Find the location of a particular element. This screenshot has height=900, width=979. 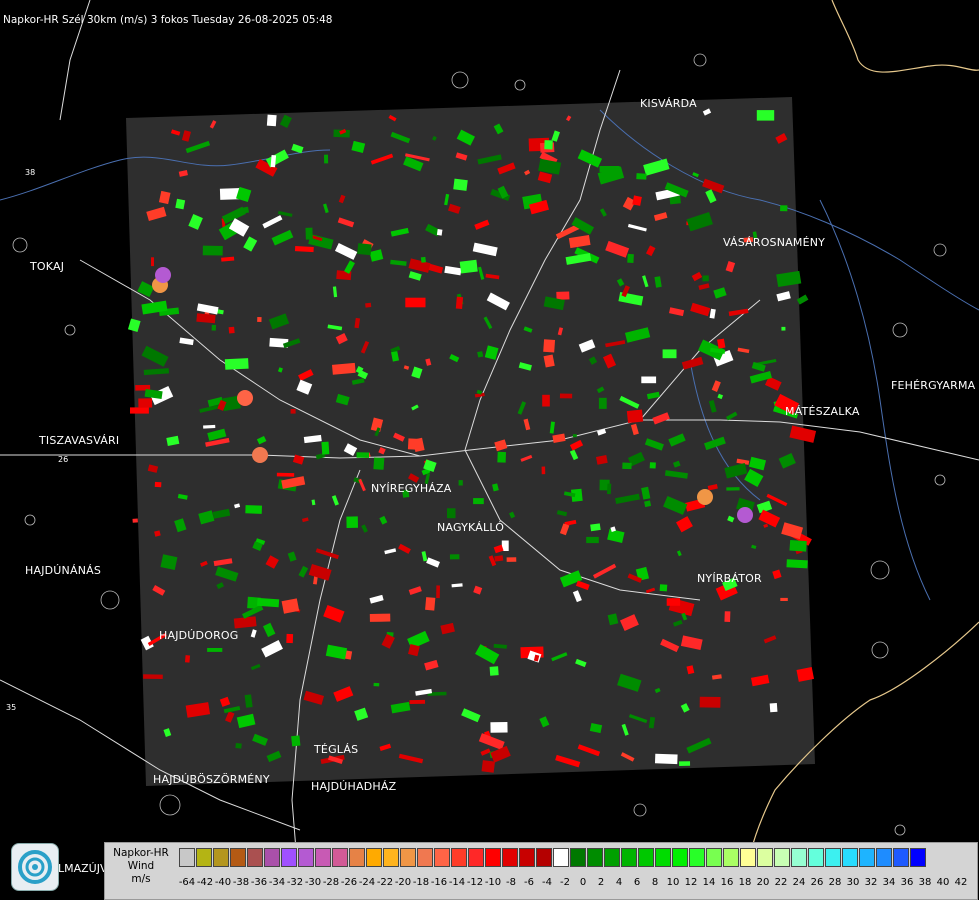

town-nagykallo: NAGYKÁLLÓ is located at coordinates (471, 527).